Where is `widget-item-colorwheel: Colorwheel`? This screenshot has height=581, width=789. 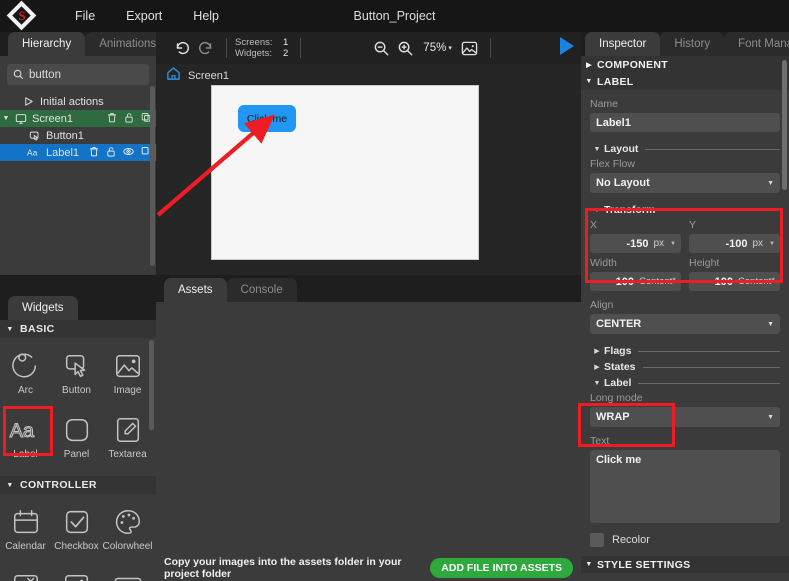
widget-item-colorwheel: Colorwheel is located at coordinates (127, 532).